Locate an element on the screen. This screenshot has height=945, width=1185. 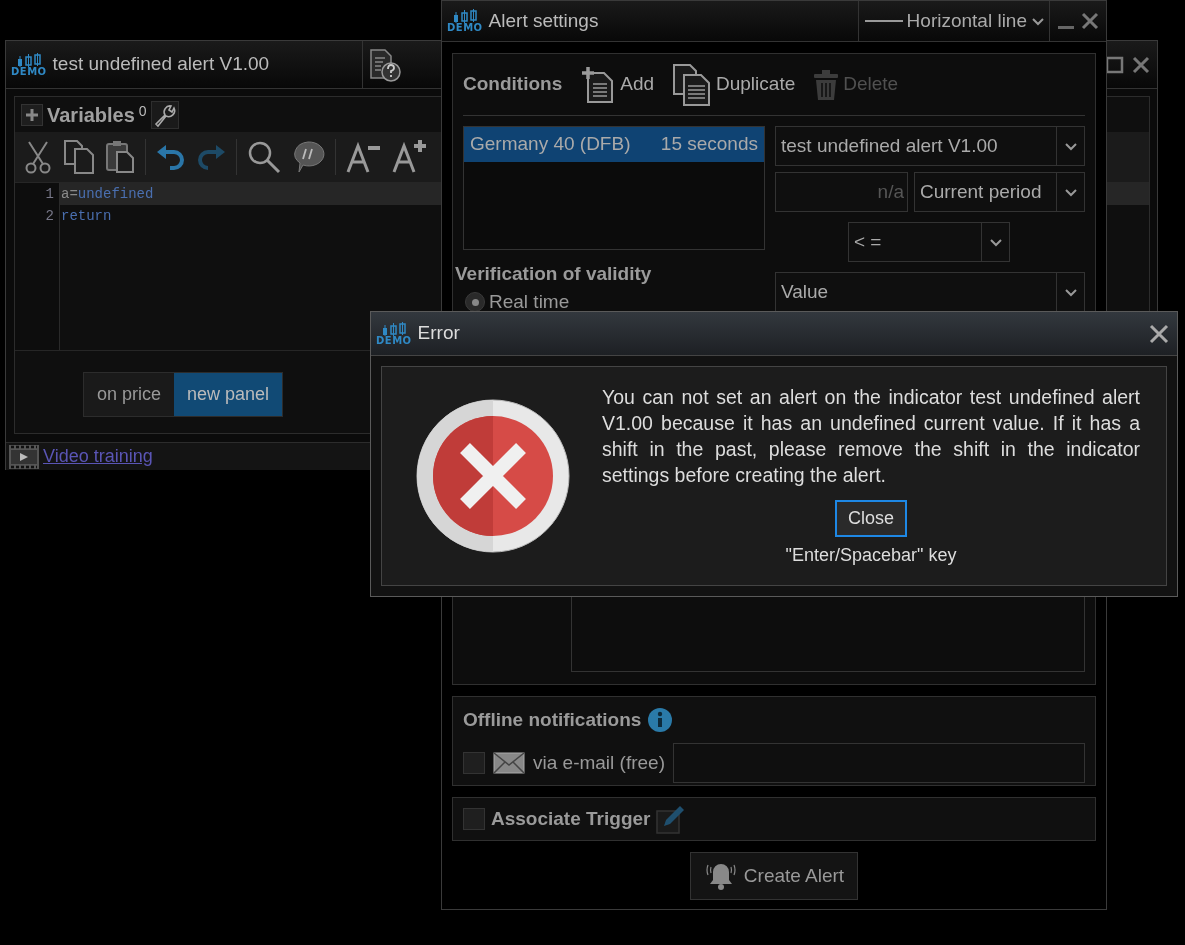
checkbox-label: Associate Trigger is located at coordinates (571, 818).